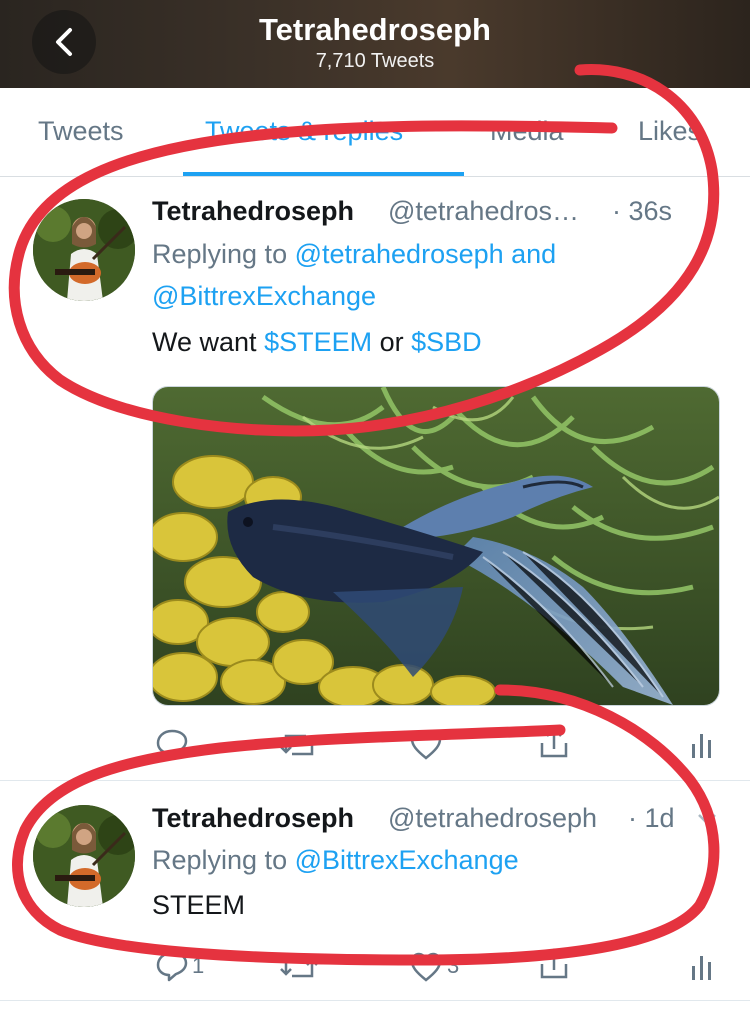 The width and height of the screenshot is (750, 1010). Describe the element at coordinates (669, 131) in the screenshot. I see `tab-likes: Likes` at that location.